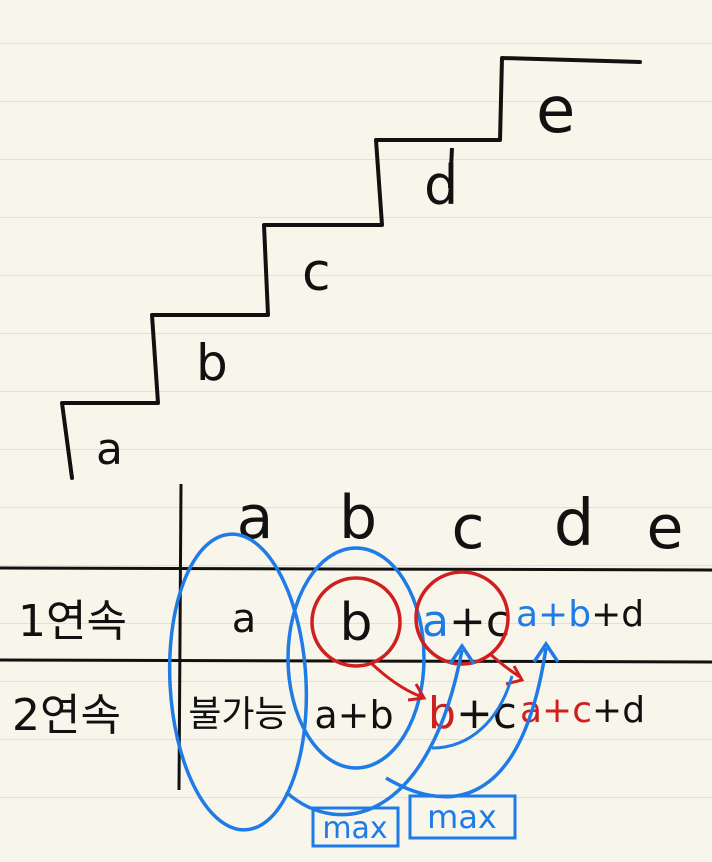 This screenshot has width=712, height=862. I want to click on step-label-b: b, so click(212, 363).